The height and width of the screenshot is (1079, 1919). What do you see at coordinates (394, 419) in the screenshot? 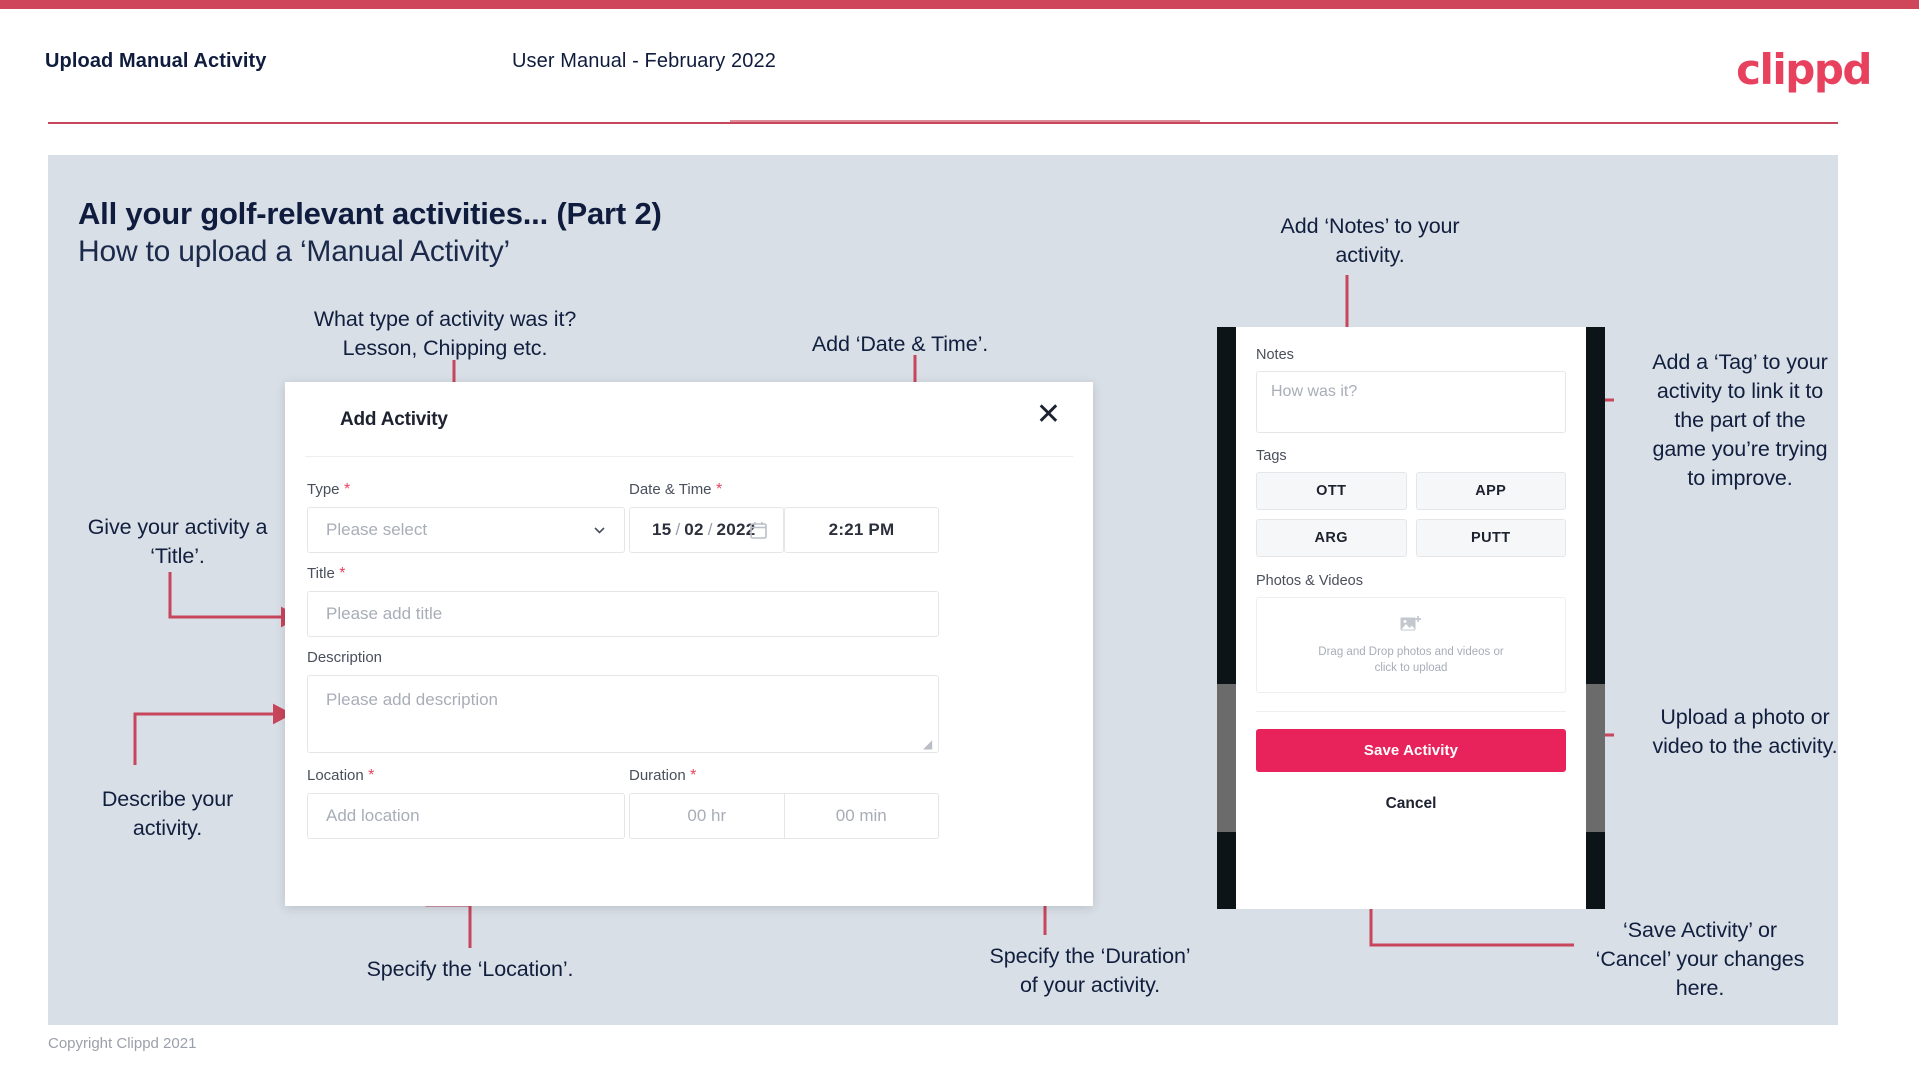
I see `dialog-title: Add Activity` at bounding box center [394, 419].